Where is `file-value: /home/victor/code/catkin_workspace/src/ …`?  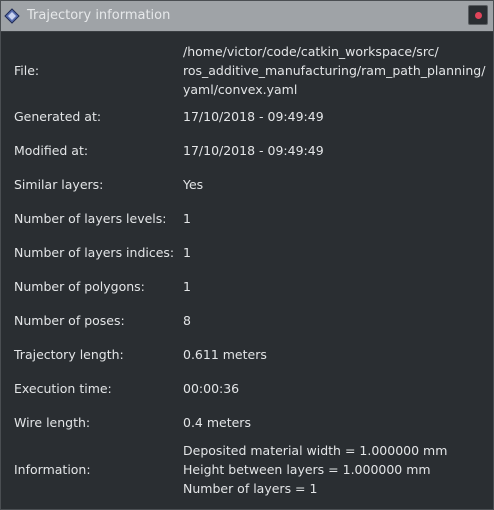
file-value: /home/victor/code/catkin_workspace/src/ … is located at coordinates (334, 70).